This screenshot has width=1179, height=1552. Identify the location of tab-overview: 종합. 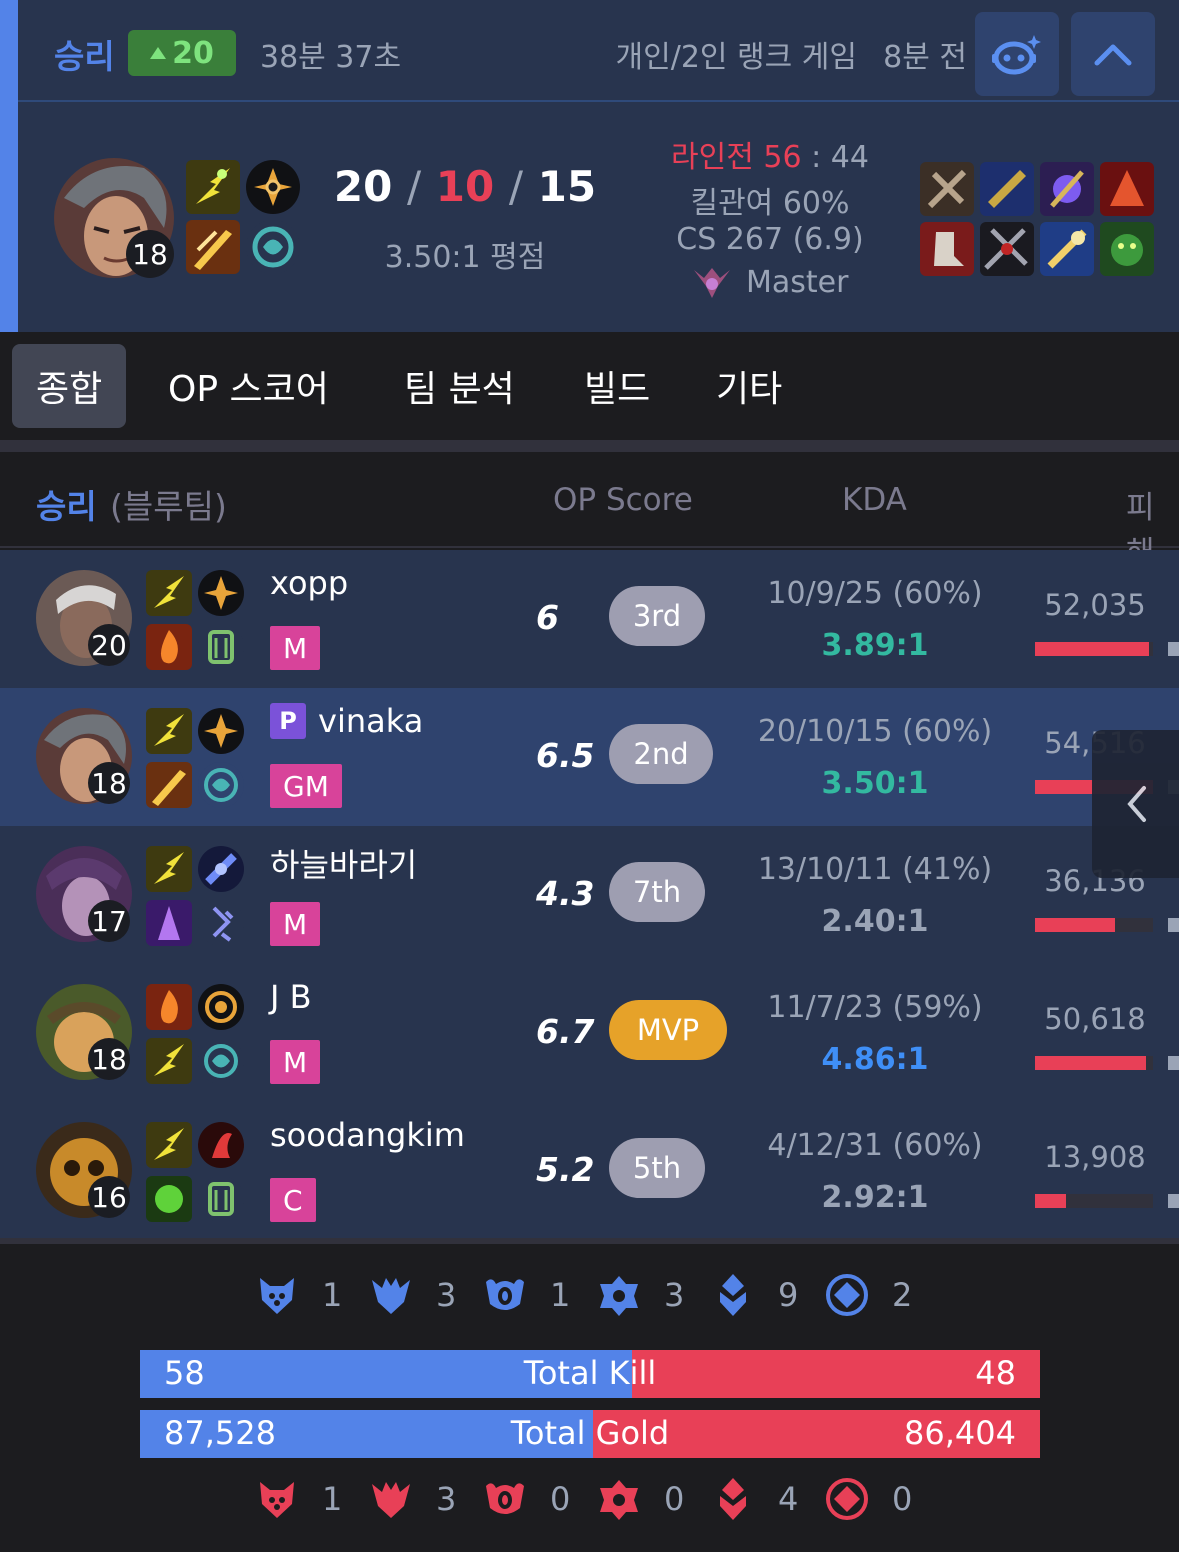
(69, 386).